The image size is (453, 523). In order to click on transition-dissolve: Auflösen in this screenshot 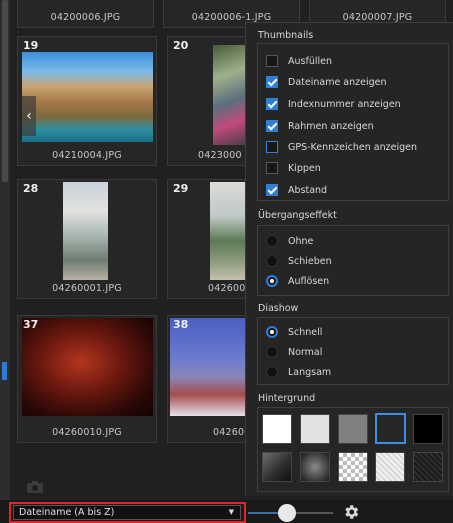, I will do `click(297, 281)`.